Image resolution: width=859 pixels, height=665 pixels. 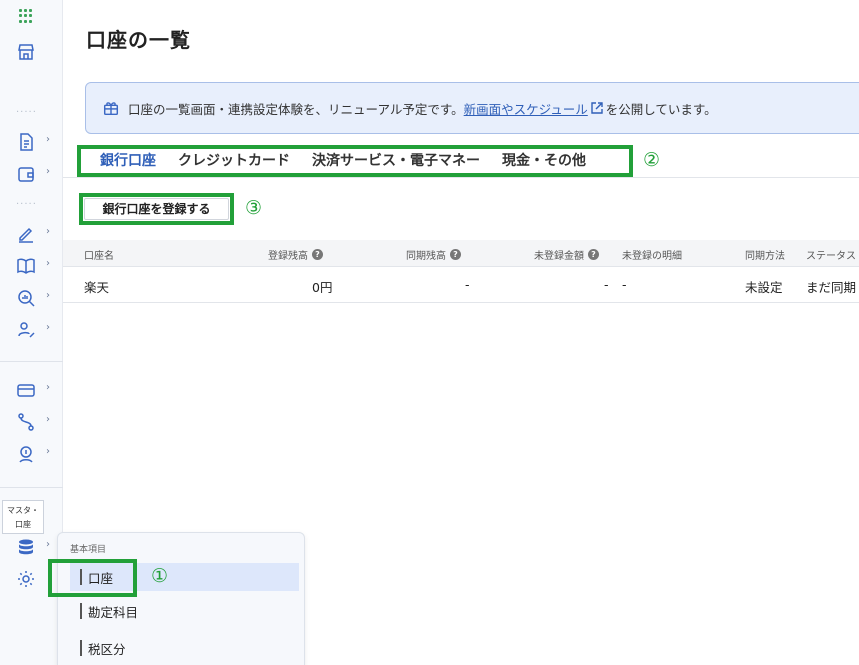 I want to click on master-flyout-menu: 基本項目 口座 勘定科目 税区分, so click(x=181, y=598).